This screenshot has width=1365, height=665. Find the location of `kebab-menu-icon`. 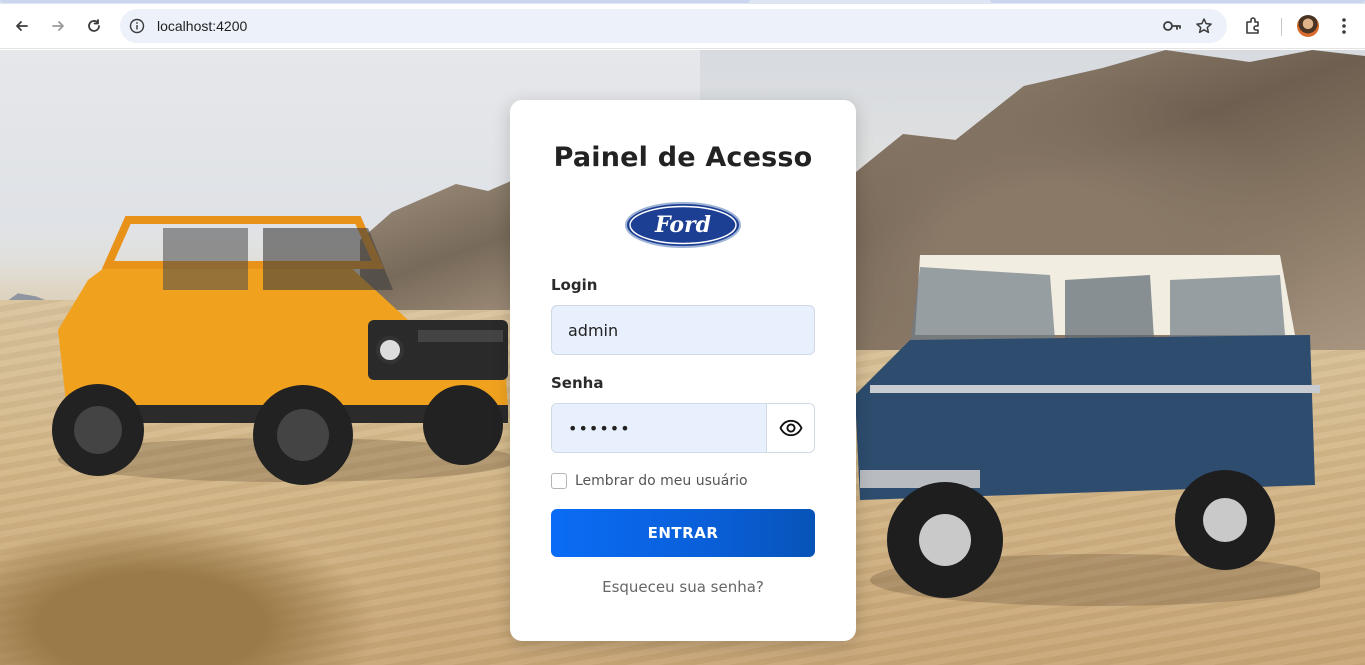

kebab-menu-icon is located at coordinates (1344, 26).